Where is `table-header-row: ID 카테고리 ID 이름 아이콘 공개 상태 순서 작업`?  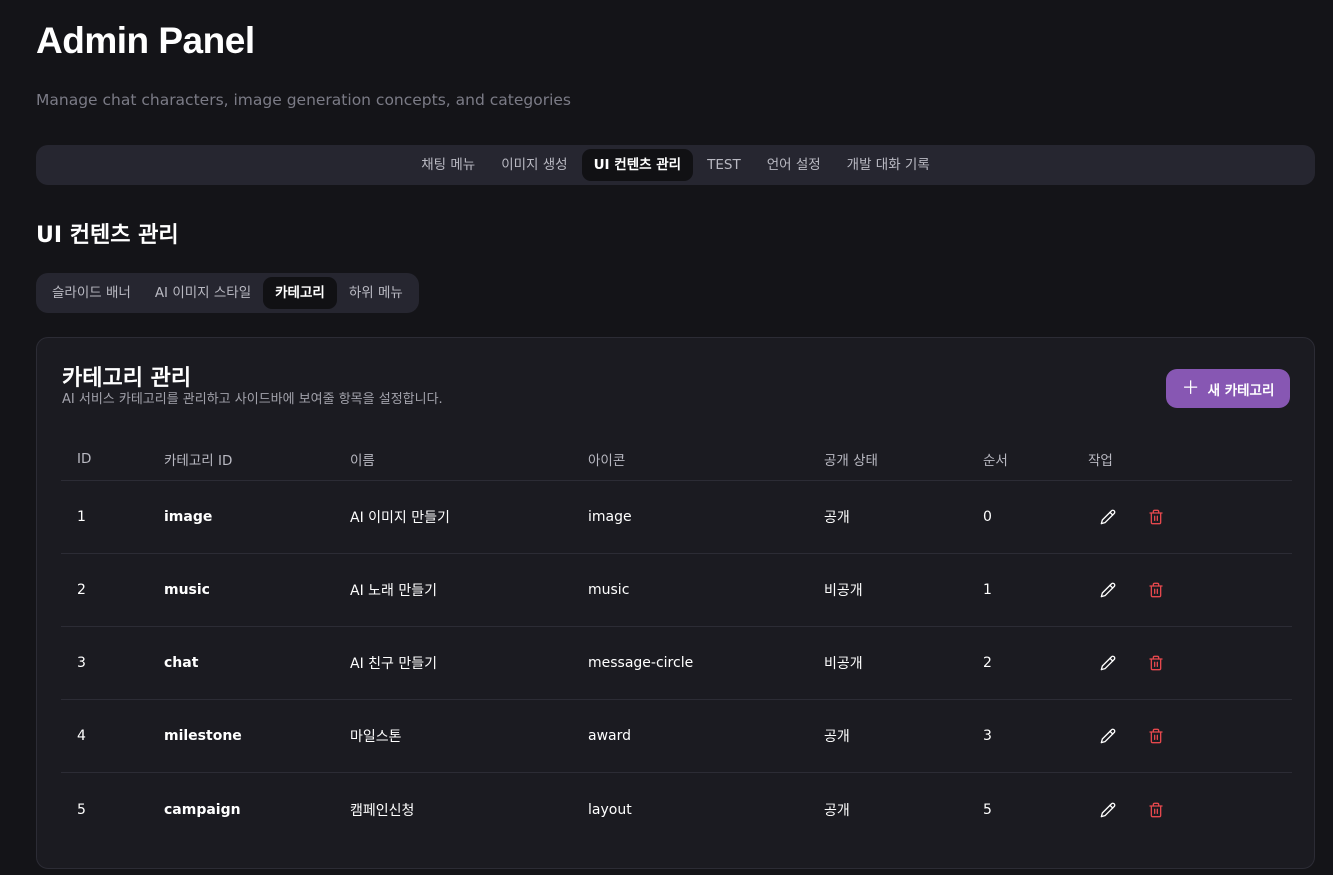
table-header-row: ID 카테고리 ID 이름 아이콘 공개 상태 순서 작업 is located at coordinates (676, 459).